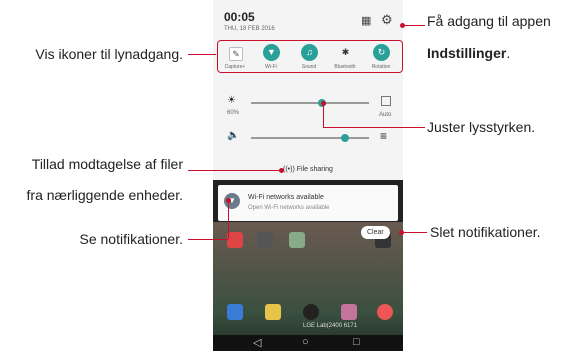 This screenshot has height=351, width=572. What do you see at coordinates (401, 232) in the screenshot?
I see `clear-callout-dot` at bounding box center [401, 232].